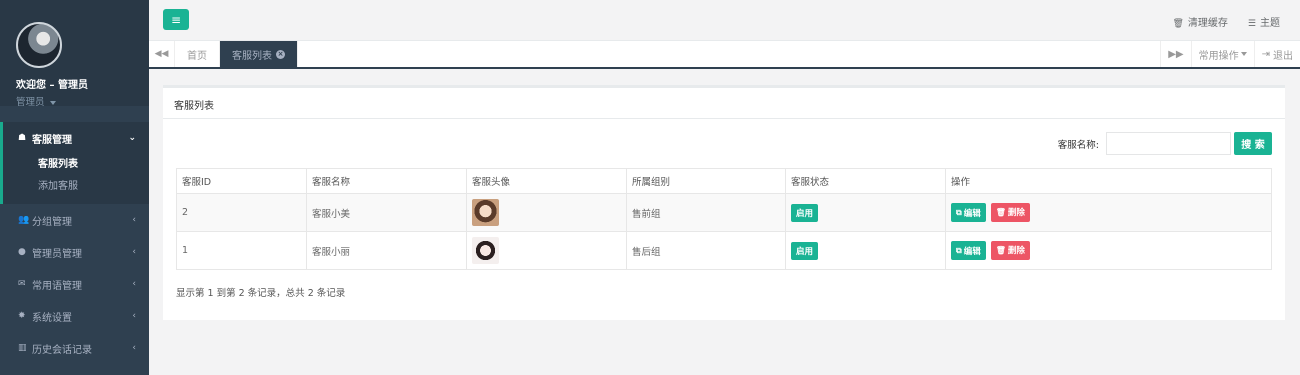 The height and width of the screenshot is (375, 1300). I want to click on cell-name: 客服小美, so click(386, 212).